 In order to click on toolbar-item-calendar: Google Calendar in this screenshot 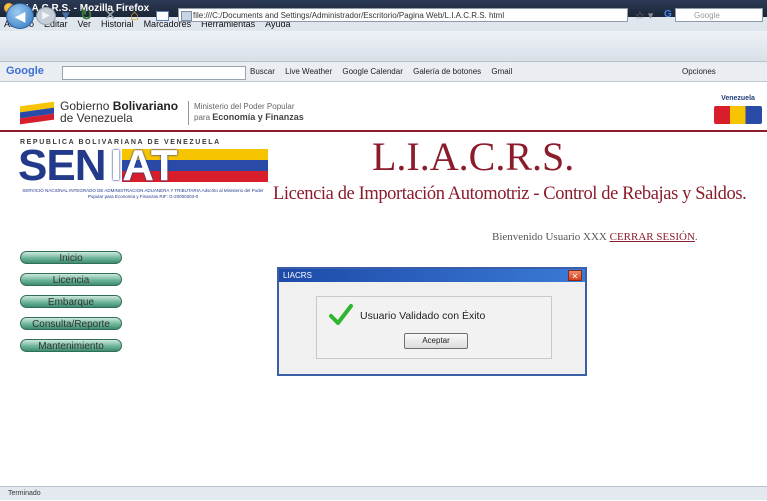, I will do `click(372, 71)`.